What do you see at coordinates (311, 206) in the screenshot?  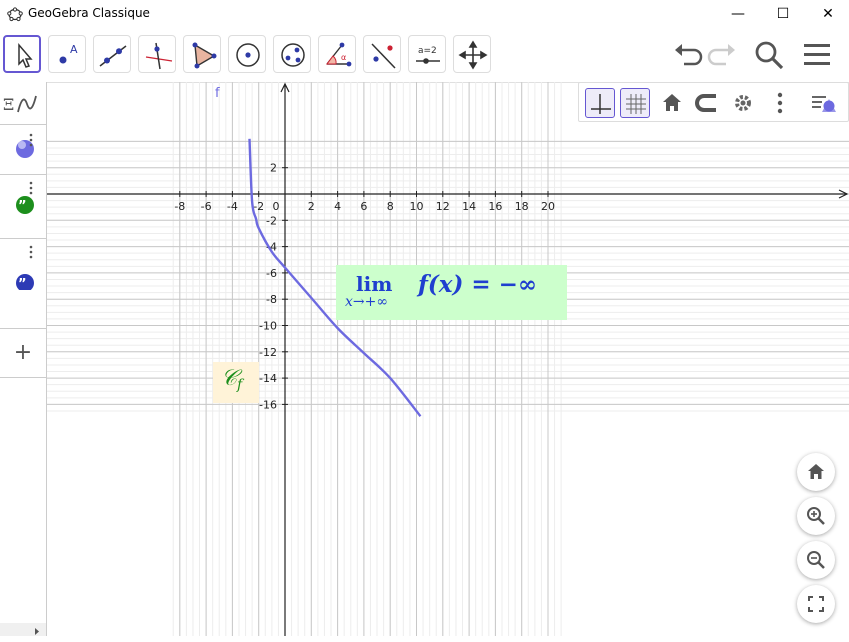 I see `x-tick-label: 2` at bounding box center [311, 206].